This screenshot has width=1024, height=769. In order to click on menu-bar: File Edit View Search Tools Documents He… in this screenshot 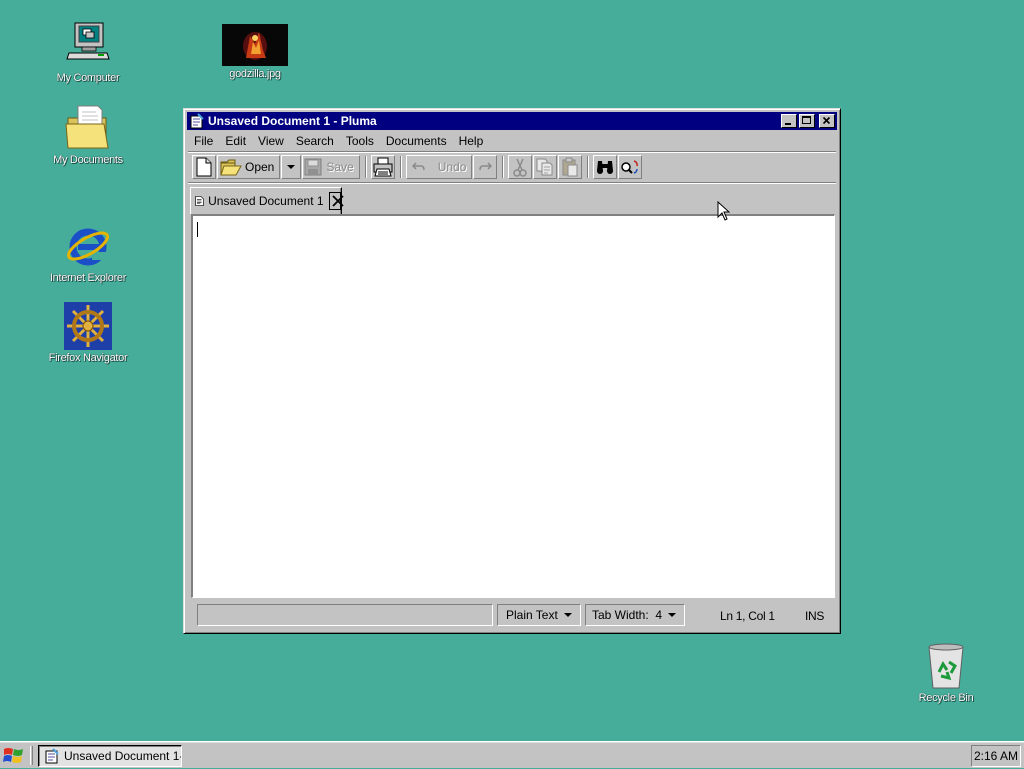, I will do `click(338, 141)`.